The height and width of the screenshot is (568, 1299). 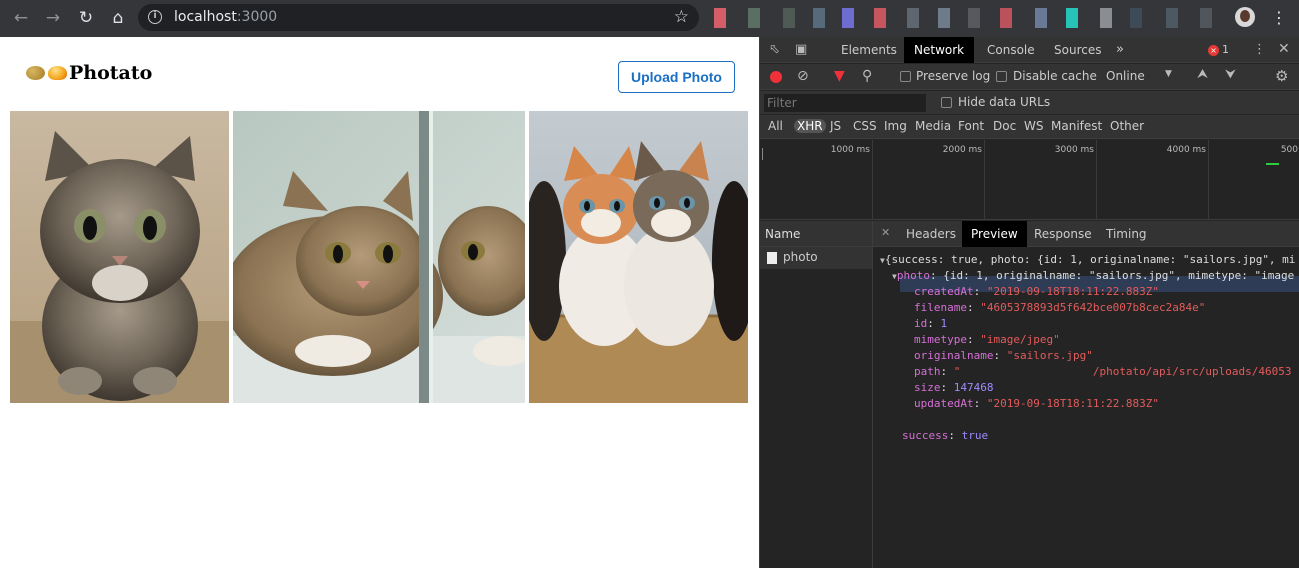 I want to click on type-filter-media: Media, so click(x=933, y=126).